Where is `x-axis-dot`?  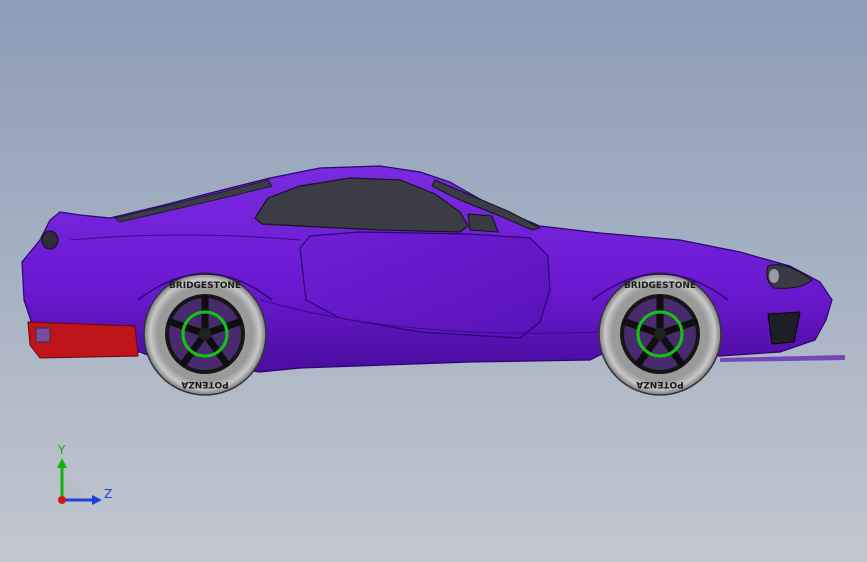
x-axis-dot is located at coordinates (62, 500).